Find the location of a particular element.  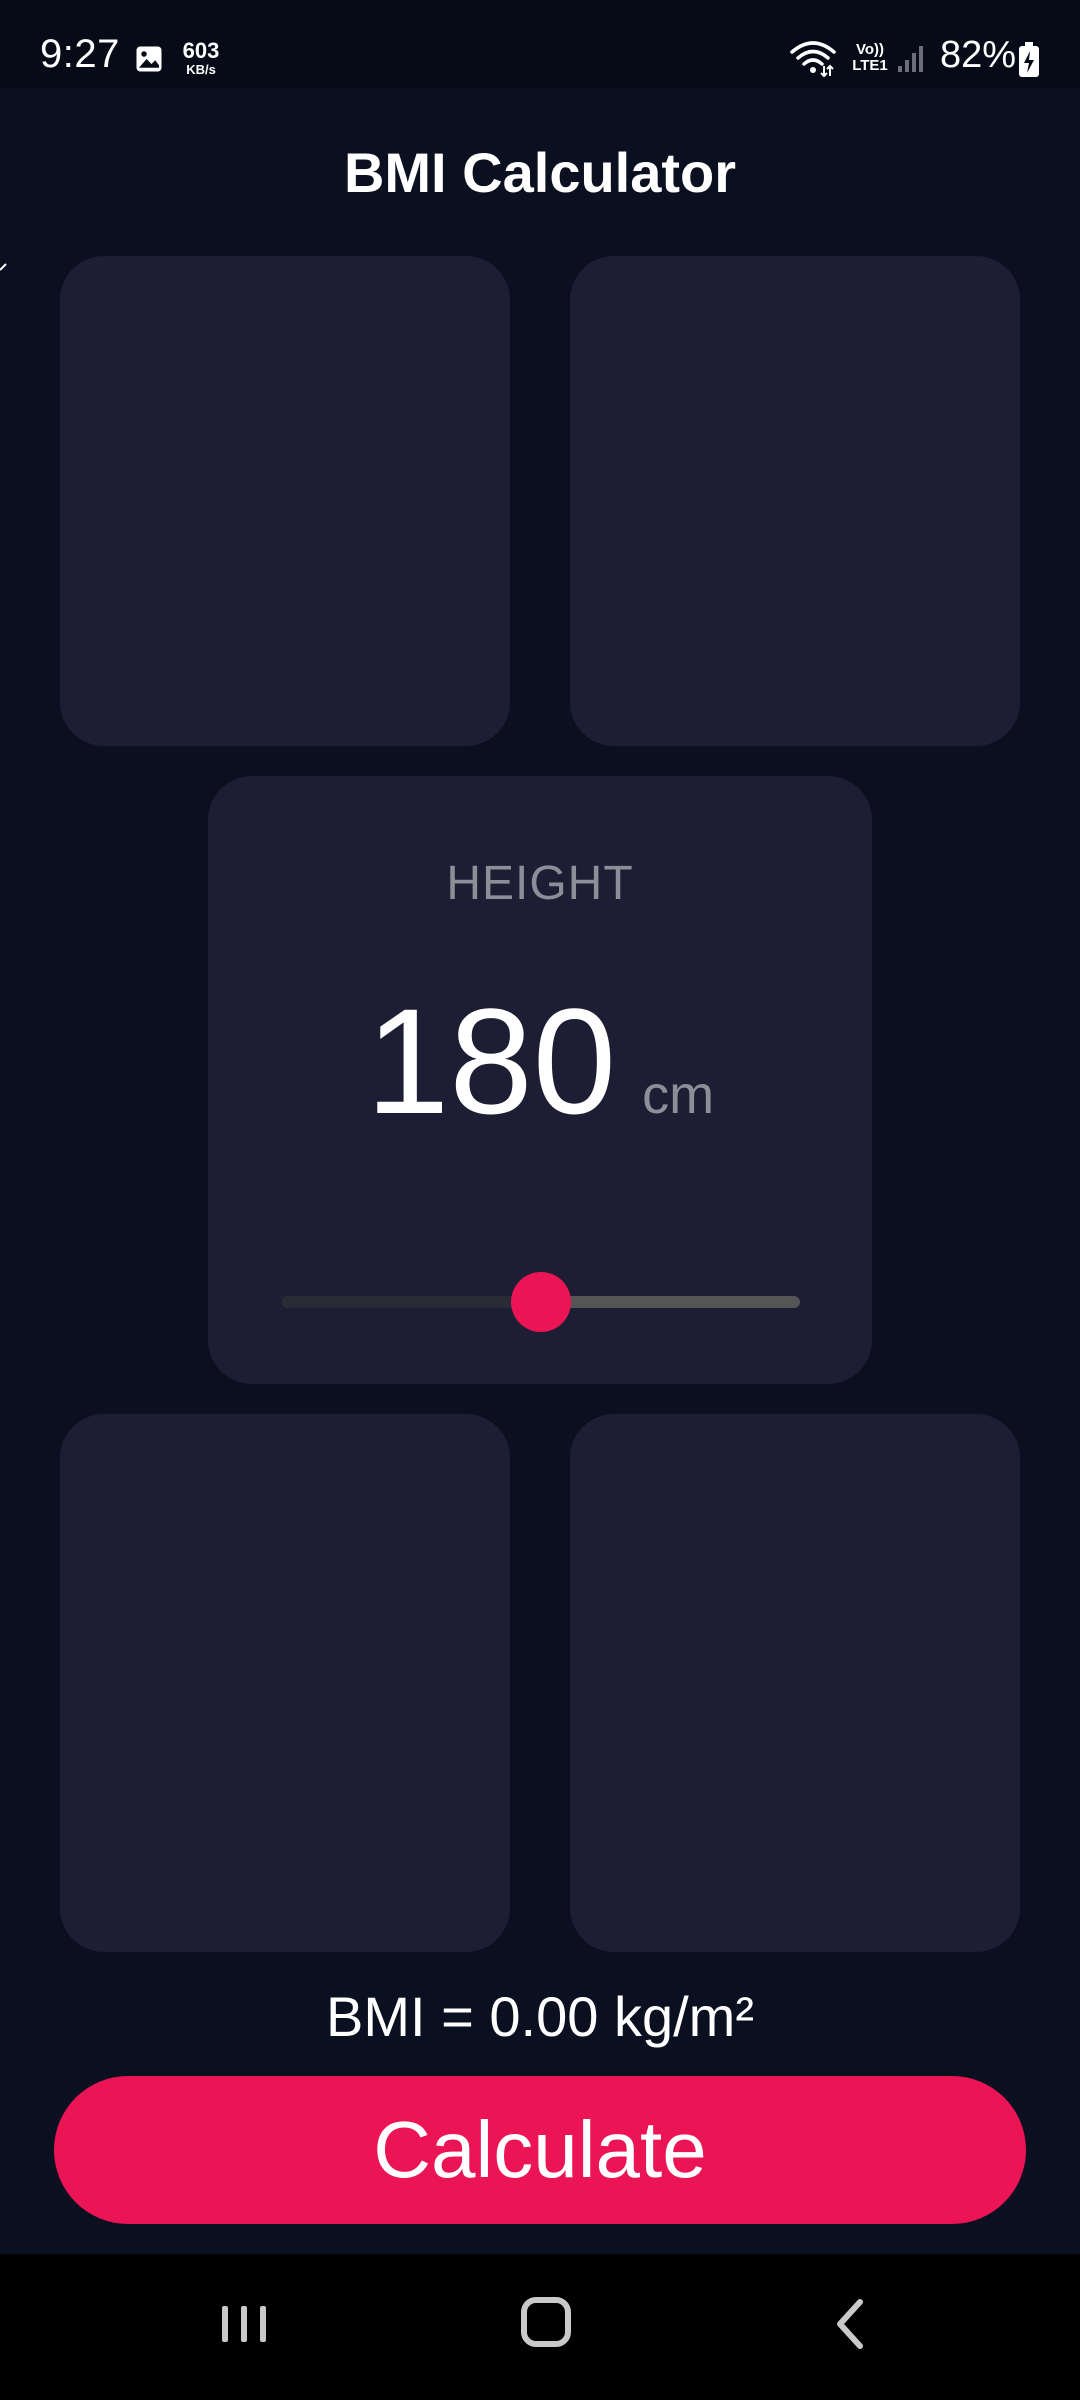

back-icon is located at coordinates (850, 2324).